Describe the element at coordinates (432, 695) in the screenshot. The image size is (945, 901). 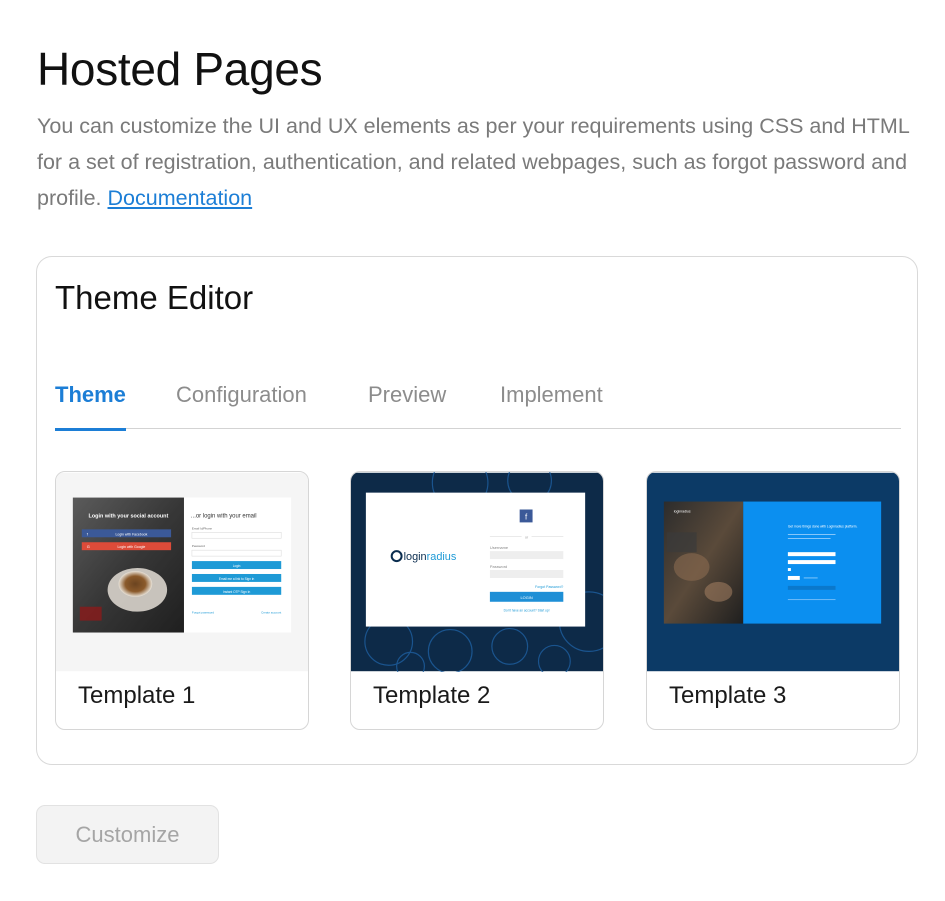
I see `template-2-label: Template 2` at that location.